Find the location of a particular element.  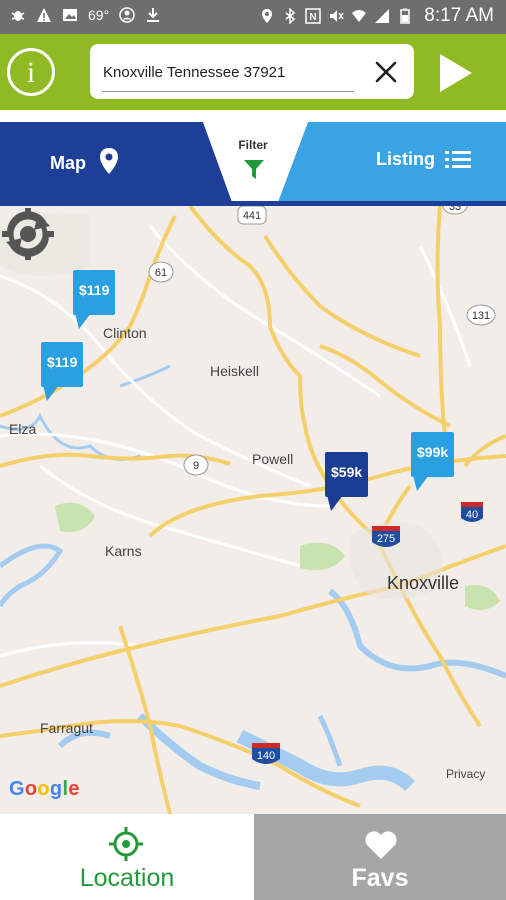

tab-location: Location is located at coordinates (127, 857).